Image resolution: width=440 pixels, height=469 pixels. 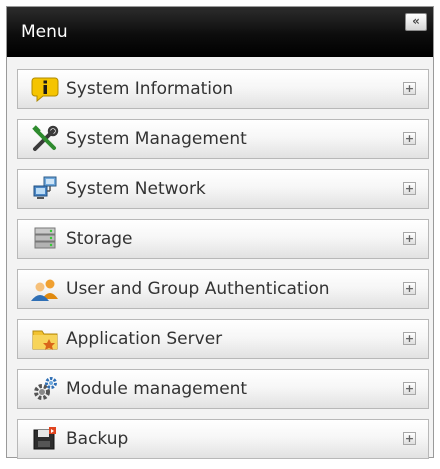 What do you see at coordinates (144, 339) in the screenshot?
I see `menu-item-label: Application Server` at bounding box center [144, 339].